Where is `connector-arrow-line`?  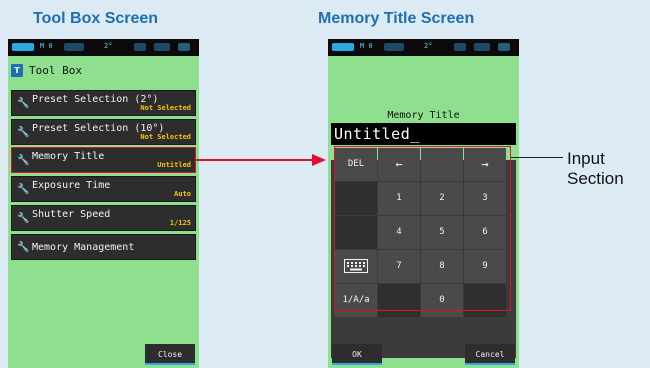
connector-arrow-line is located at coordinates (255, 160).